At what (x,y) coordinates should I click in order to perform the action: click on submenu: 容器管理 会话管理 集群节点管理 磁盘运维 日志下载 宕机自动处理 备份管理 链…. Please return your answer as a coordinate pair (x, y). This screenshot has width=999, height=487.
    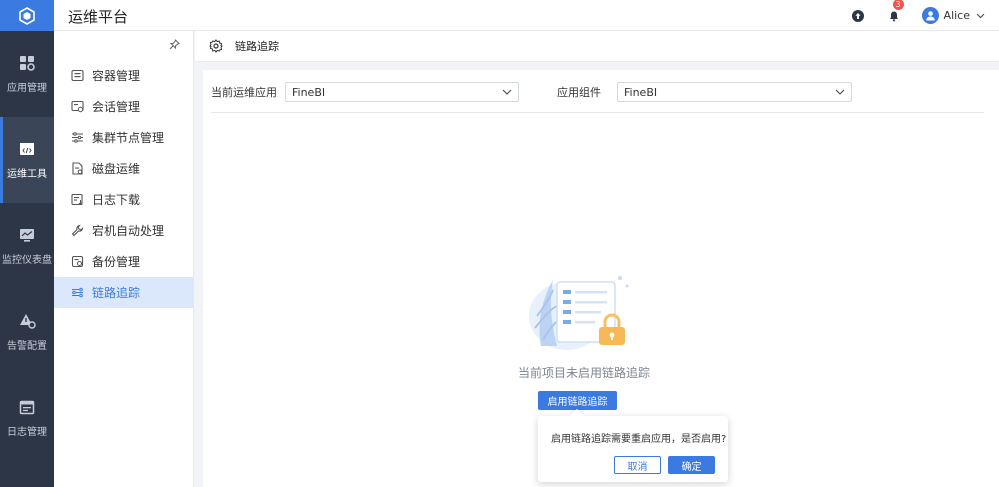
    Looking at the image, I should click on (124, 259).